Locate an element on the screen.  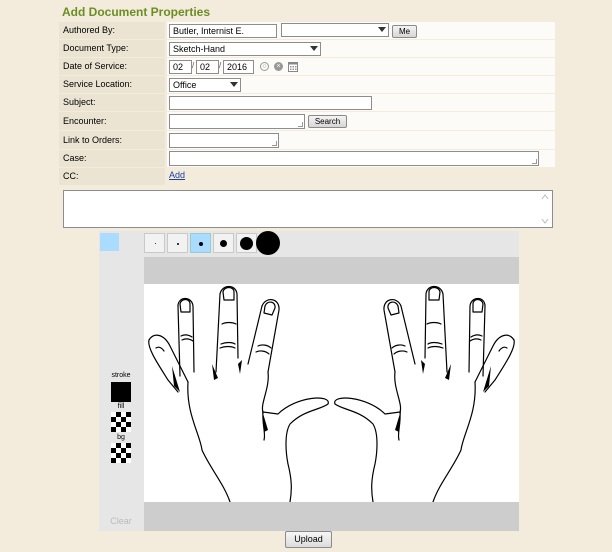
encounter-row: Encounter: Search is located at coordinates (307, 121).